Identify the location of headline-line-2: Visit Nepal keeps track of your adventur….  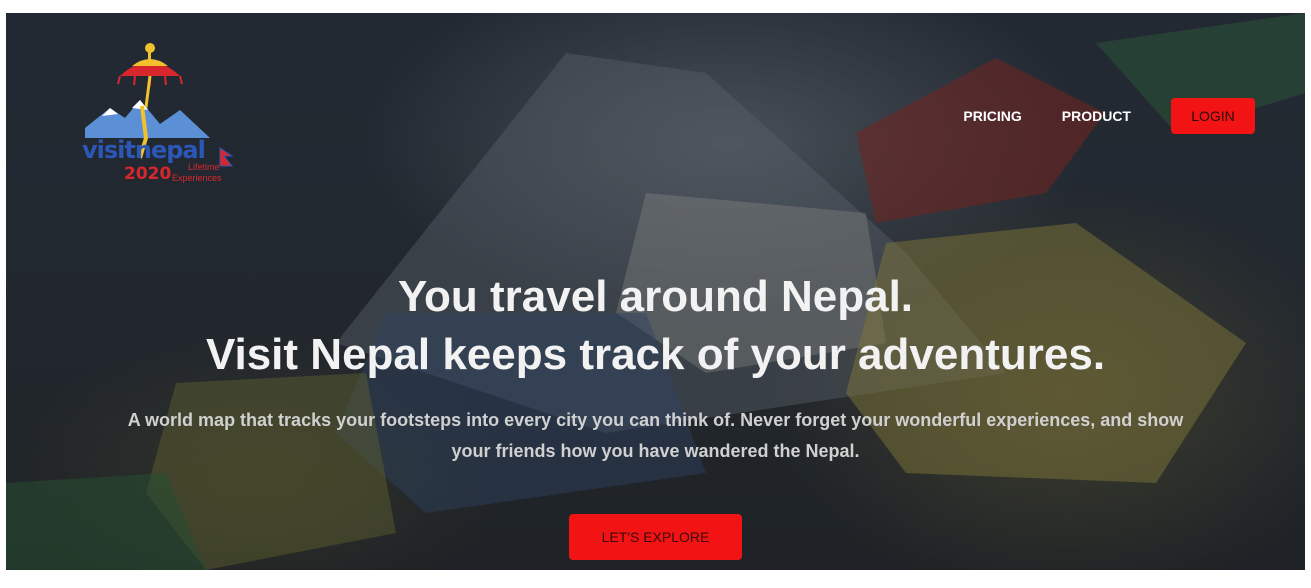
(655, 354).